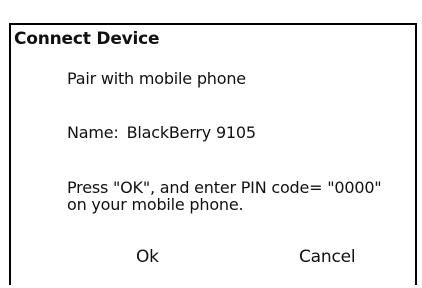 The width and height of the screenshot is (422, 288). I want to click on device-name-value: BlackBerry 9105, so click(191, 132).